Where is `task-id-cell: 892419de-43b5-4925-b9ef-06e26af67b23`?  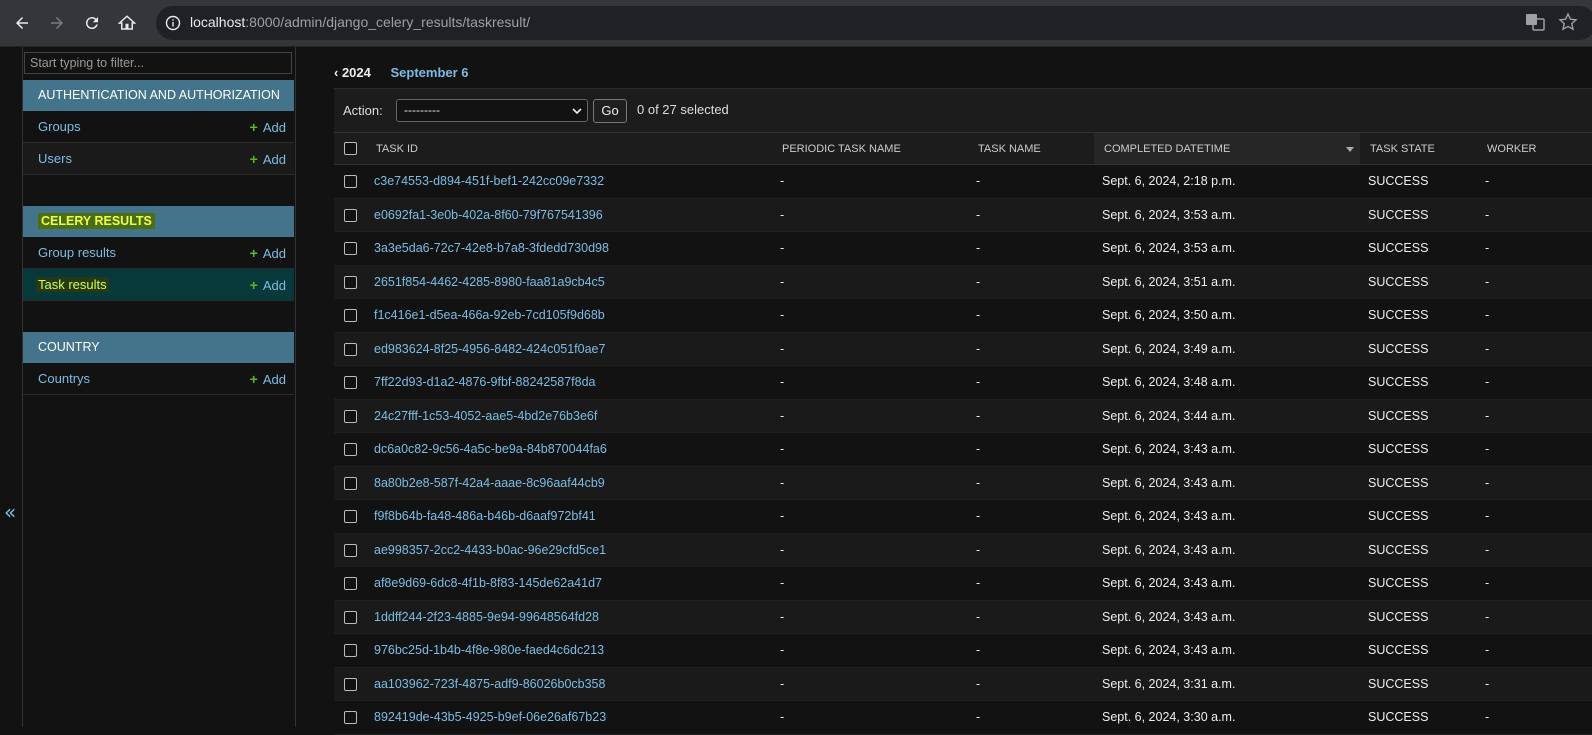
task-id-cell: 892419de-43b5-4925-b9ef-06e26af67b23 is located at coordinates (577, 717).